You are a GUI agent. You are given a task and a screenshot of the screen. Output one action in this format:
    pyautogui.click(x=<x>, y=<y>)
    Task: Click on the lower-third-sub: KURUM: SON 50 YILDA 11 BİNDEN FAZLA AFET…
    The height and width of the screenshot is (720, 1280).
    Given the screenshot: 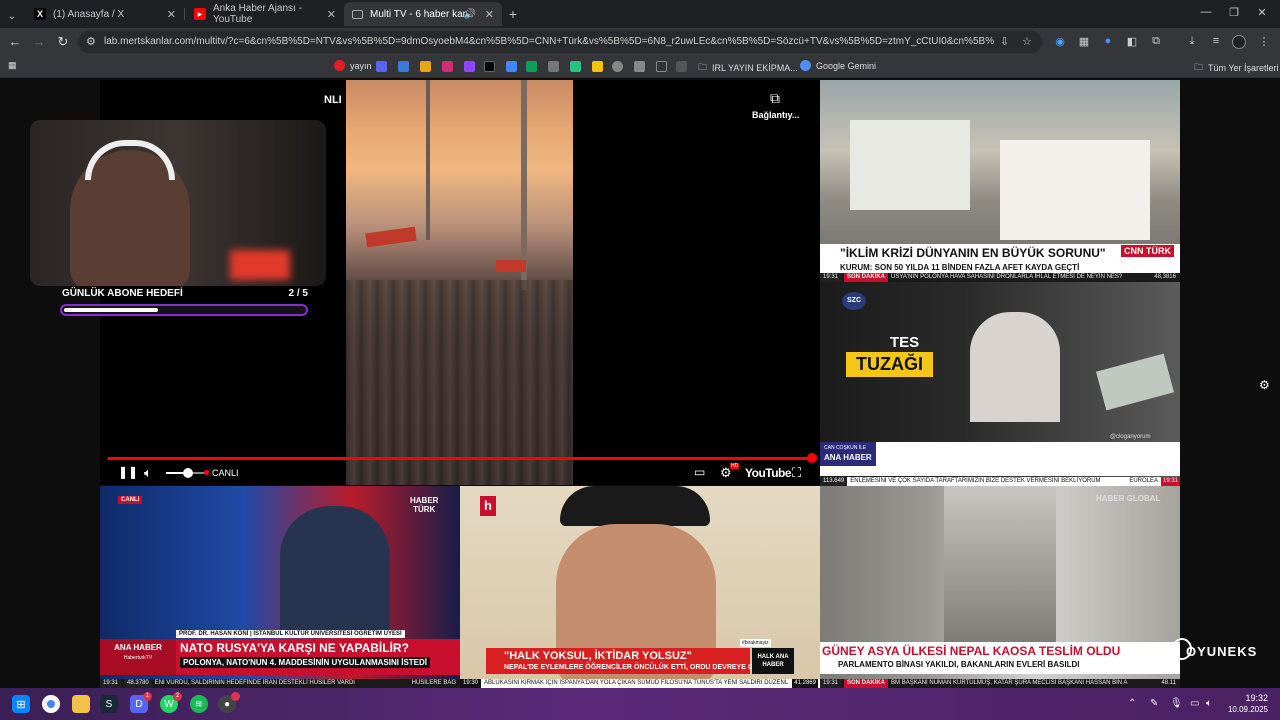 What is the action you would take?
    pyautogui.click(x=1000, y=267)
    